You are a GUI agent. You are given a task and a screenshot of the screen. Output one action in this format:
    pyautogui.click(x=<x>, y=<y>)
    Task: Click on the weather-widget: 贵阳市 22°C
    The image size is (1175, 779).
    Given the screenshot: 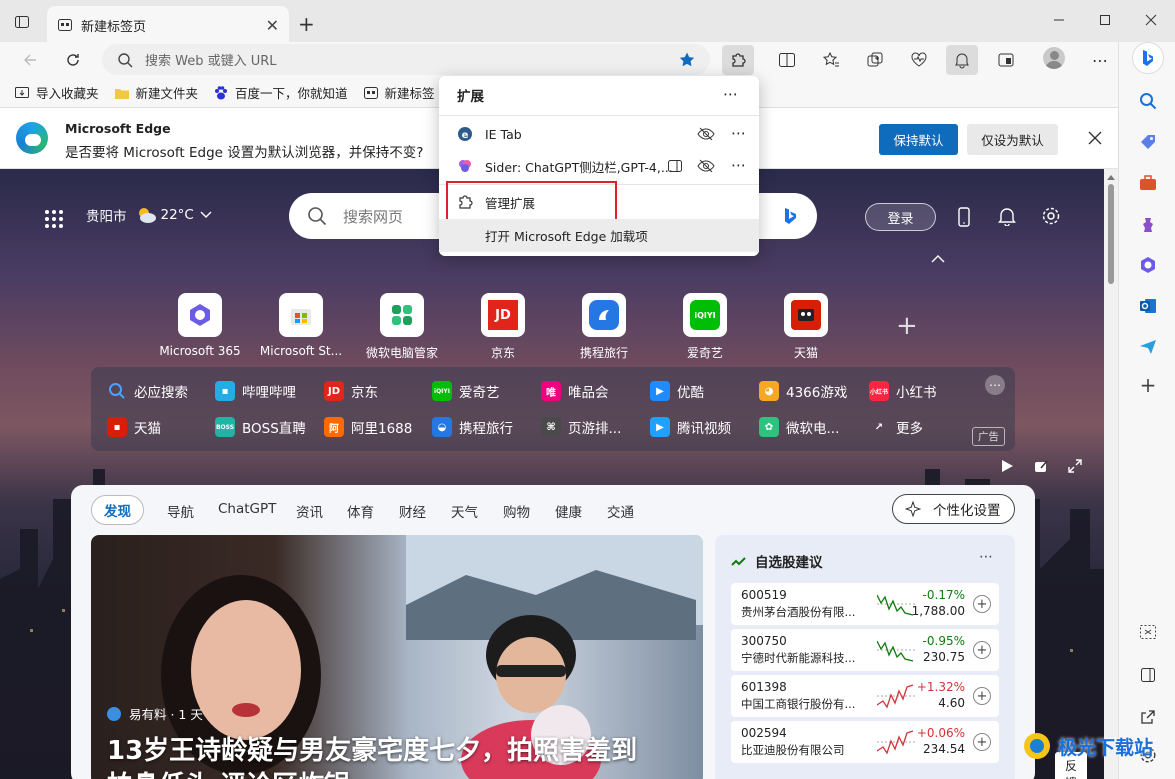 What is the action you would take?
    pyautogui.click(x=149, y=215)
    